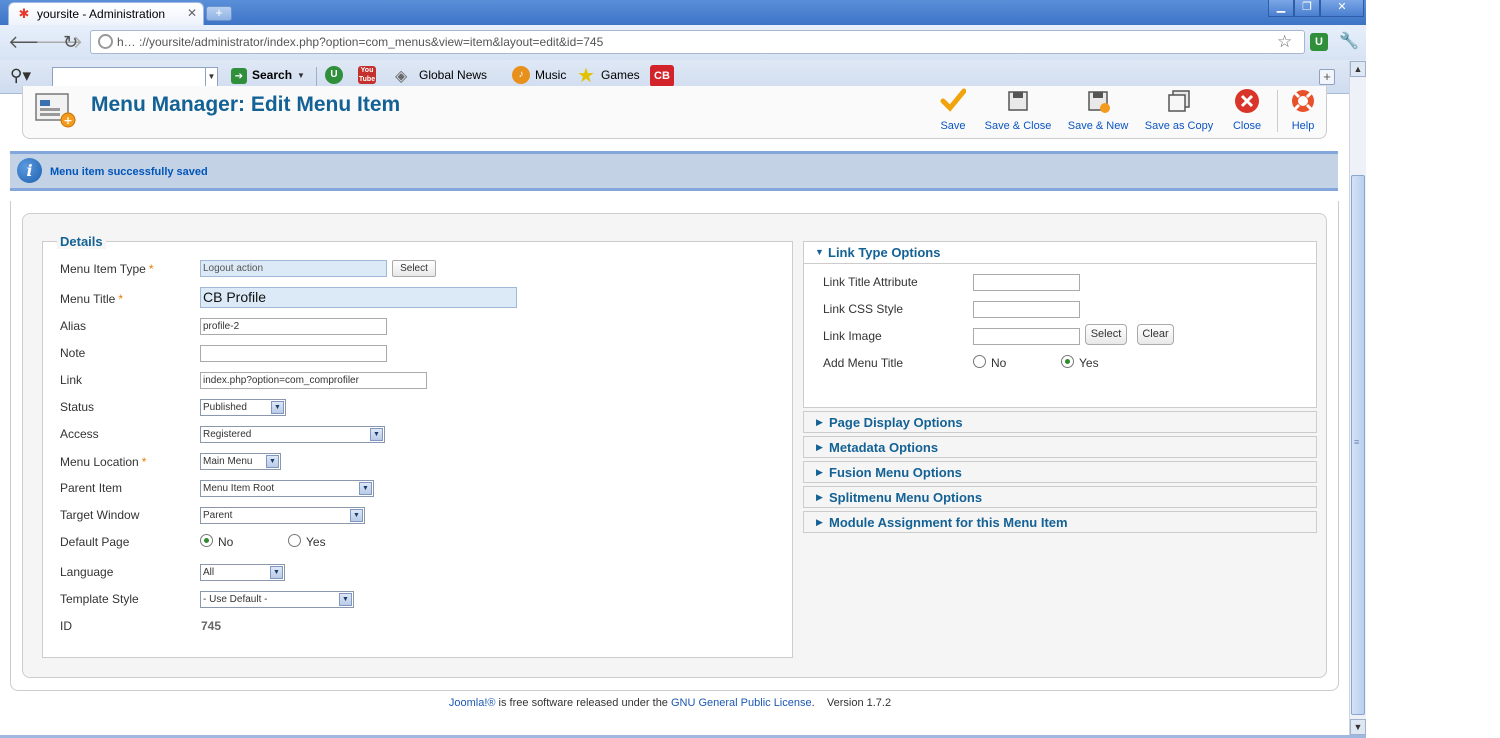 Image resolution: width=1500 pixels, height=738 pixels. Describe the element at coordinates (1155, 334) in the screenshot. I see `link-image-clear-button: Clear` at that location.